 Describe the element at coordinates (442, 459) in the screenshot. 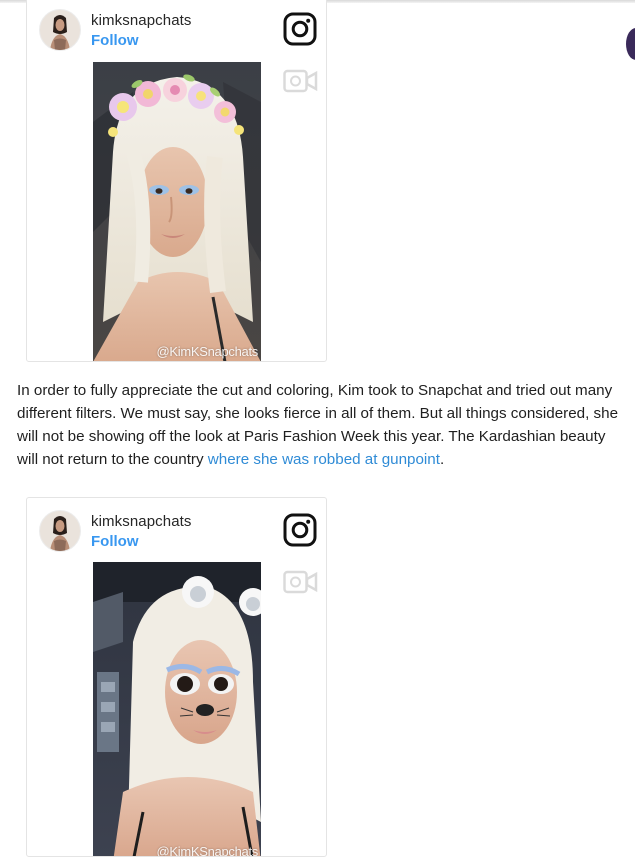

I see `paragraph-end: .` at that location.